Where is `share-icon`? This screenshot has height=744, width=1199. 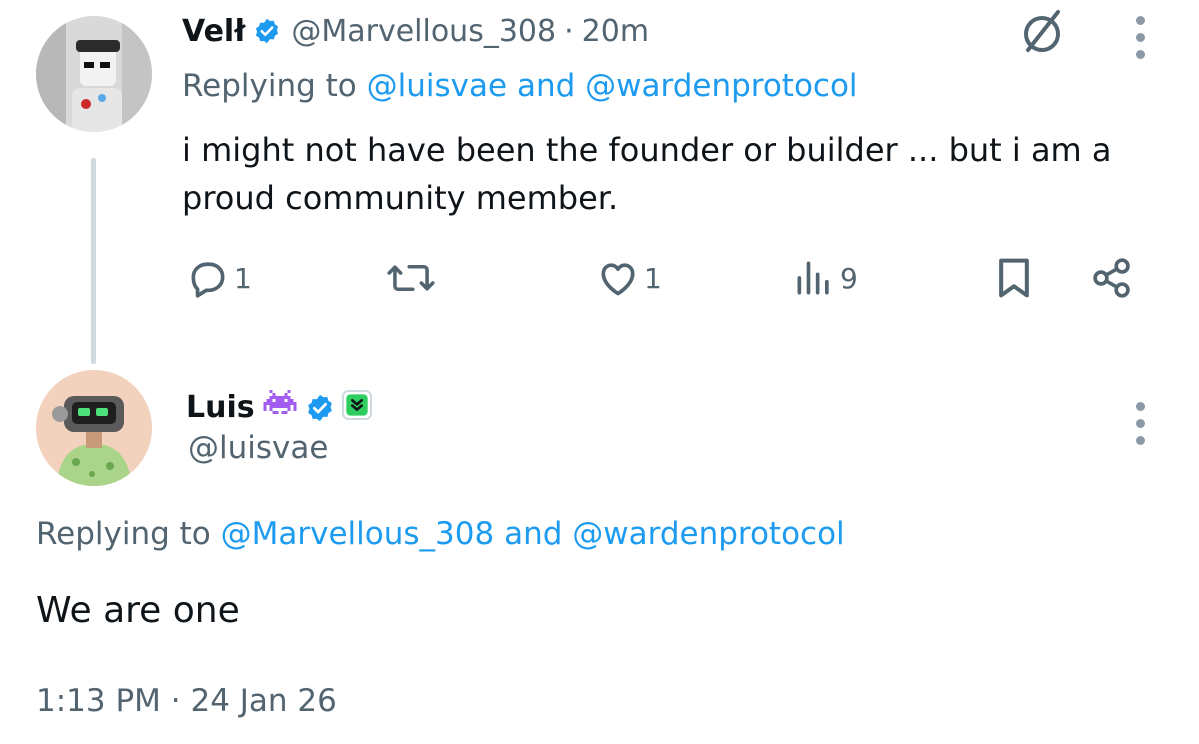 share-icon is located at coordinates (1112, 278).